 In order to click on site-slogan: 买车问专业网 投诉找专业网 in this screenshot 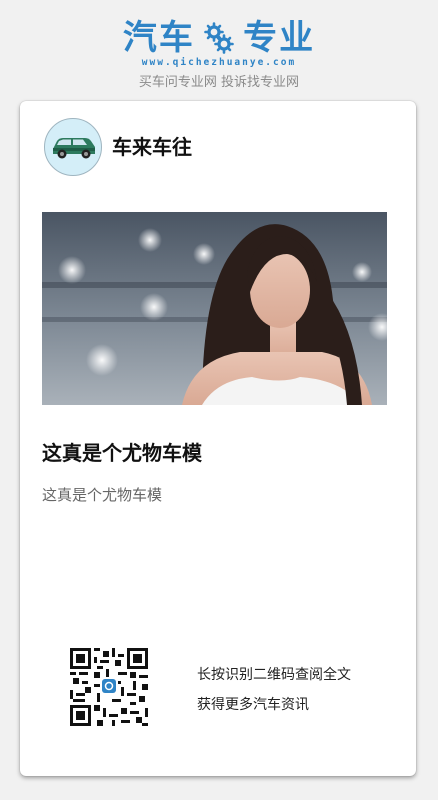, I will do `click(219, 82)`.